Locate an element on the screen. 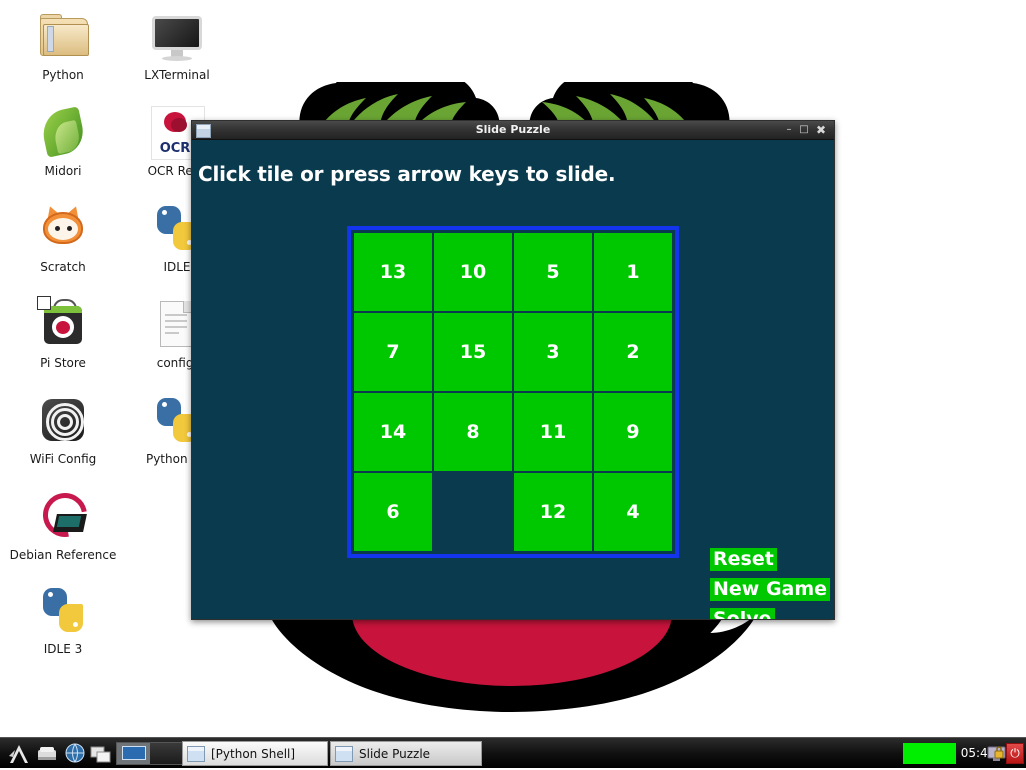 This screenshot has height=770, width=1026. puzzle-tile: 2 is located at coordinates (633, 352).